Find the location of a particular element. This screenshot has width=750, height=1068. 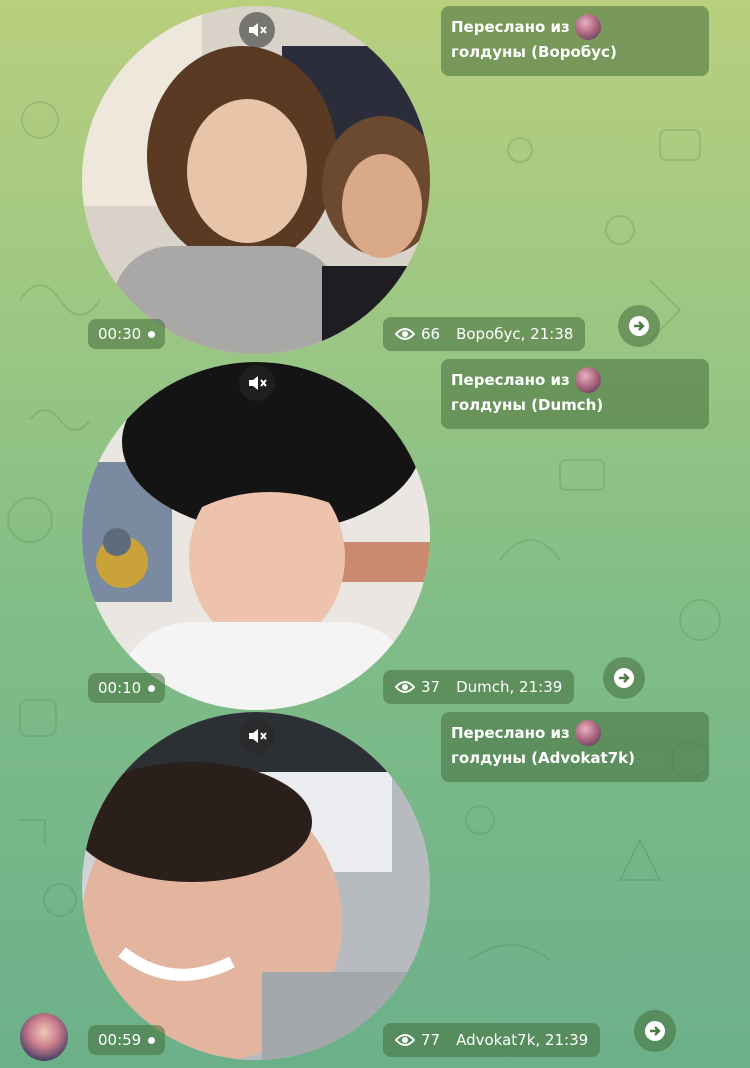

duration-text: 00:30 is located at coordinates (120, 334).